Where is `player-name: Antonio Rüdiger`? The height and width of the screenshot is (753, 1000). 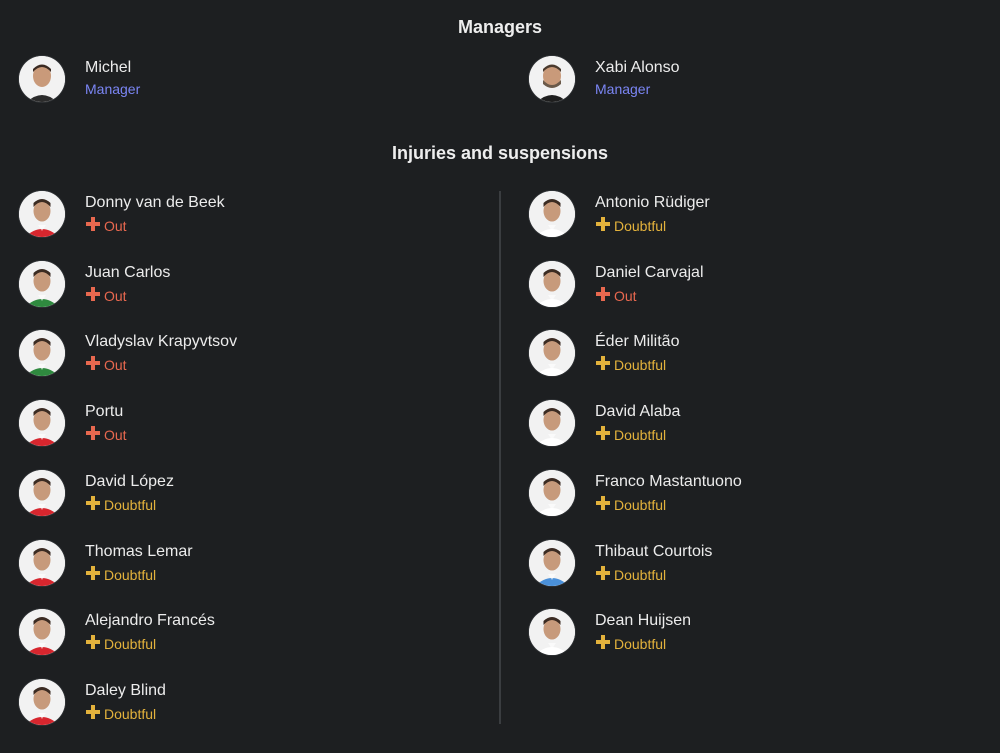 player-name: Antonio Rüdiger is located at coordinates (652, 202).